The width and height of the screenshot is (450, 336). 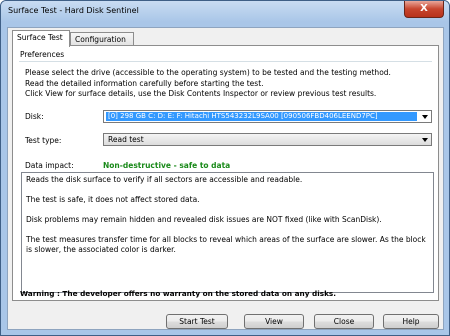 What do you see at coordinates (424, 9) in the screenshot?
I see `close-window-button: X` at bounding box center [424, 9].